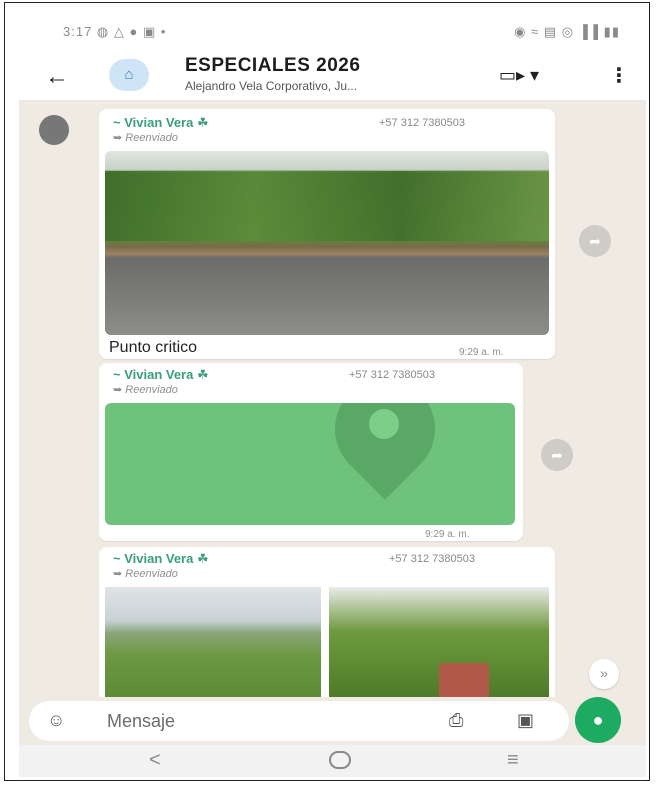 This screenshot has width=657, height=785. Describe the element at coordinates (327, 297) in the screenshot. I see `photo-road` at that location.